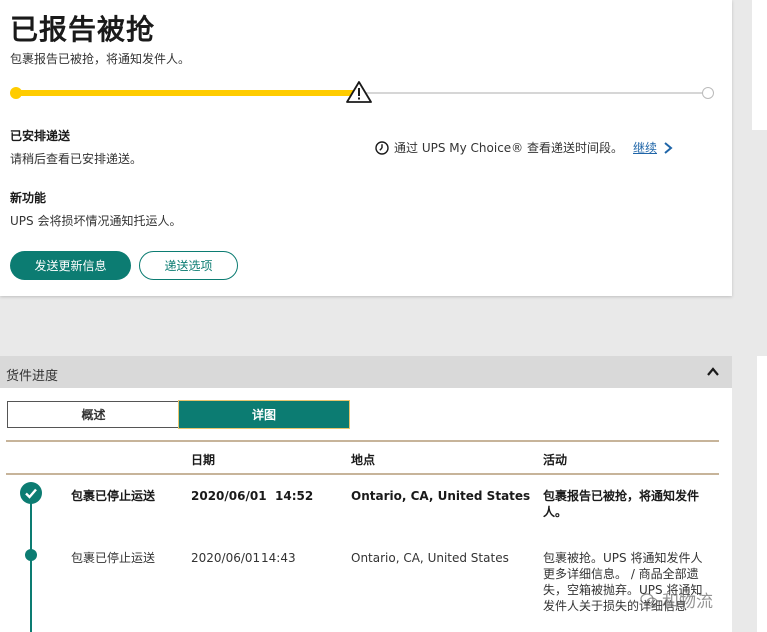 The image size is (767, 632). What do you see at coordinates (508, 148) in the screenshot?
I see `my-choice-text: 通过 UPS My Choice® 查看递送时间段。` at bounding box center [508, 148].